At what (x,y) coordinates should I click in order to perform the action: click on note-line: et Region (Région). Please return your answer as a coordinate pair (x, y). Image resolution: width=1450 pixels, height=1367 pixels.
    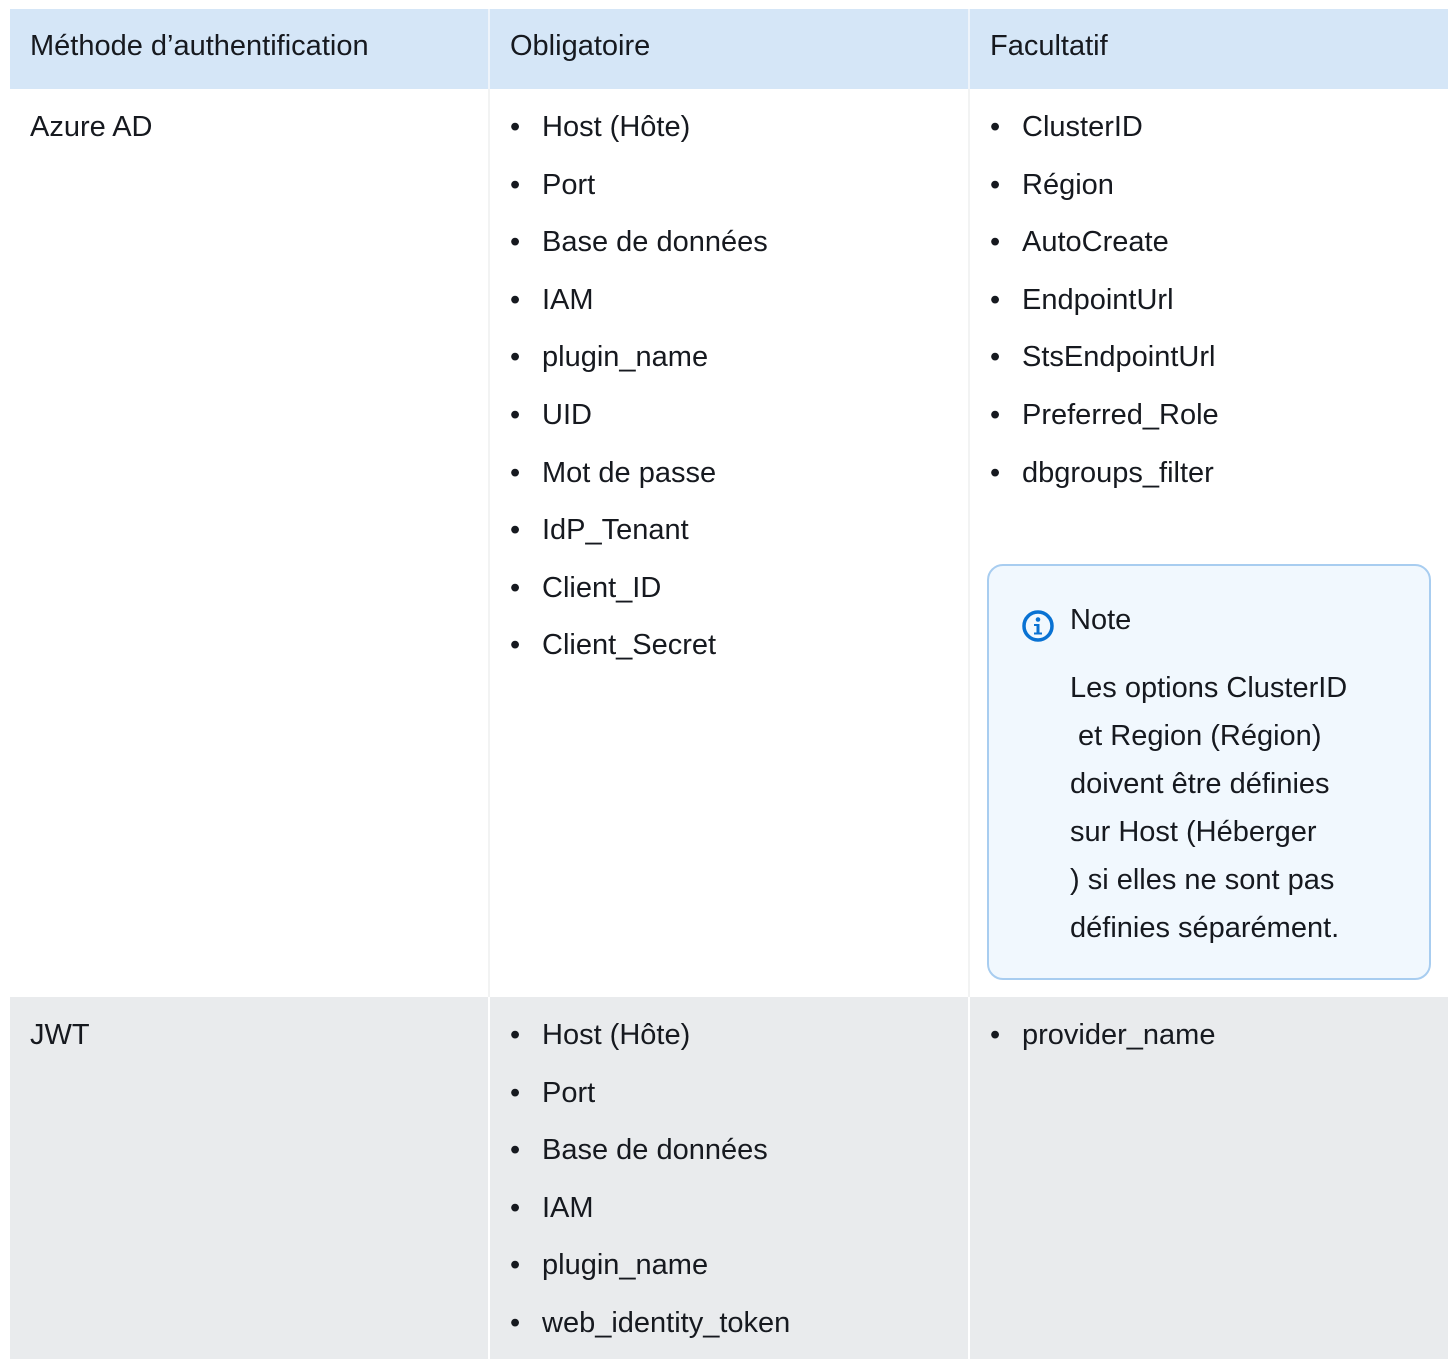
    Looking at the image, I should click on (1196, 736).